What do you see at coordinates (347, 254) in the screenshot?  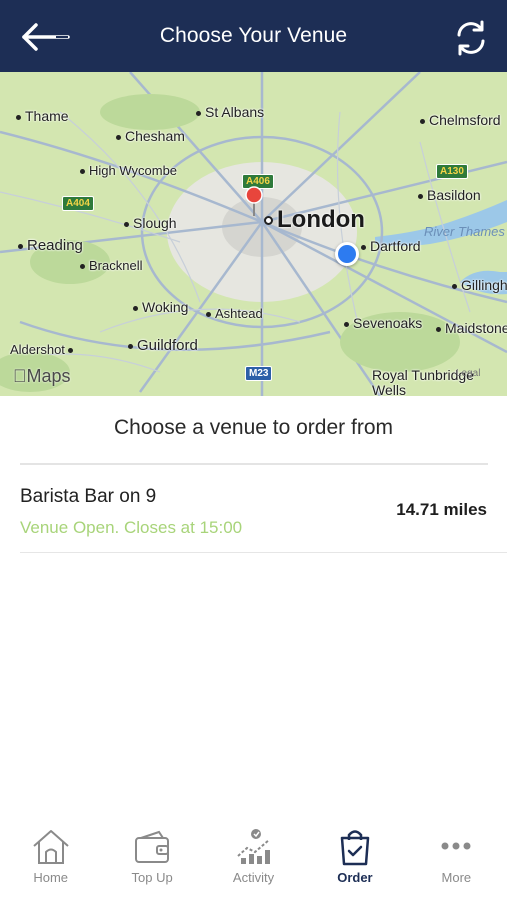 I see `user-location-marker` at bounding box center [347, 254].